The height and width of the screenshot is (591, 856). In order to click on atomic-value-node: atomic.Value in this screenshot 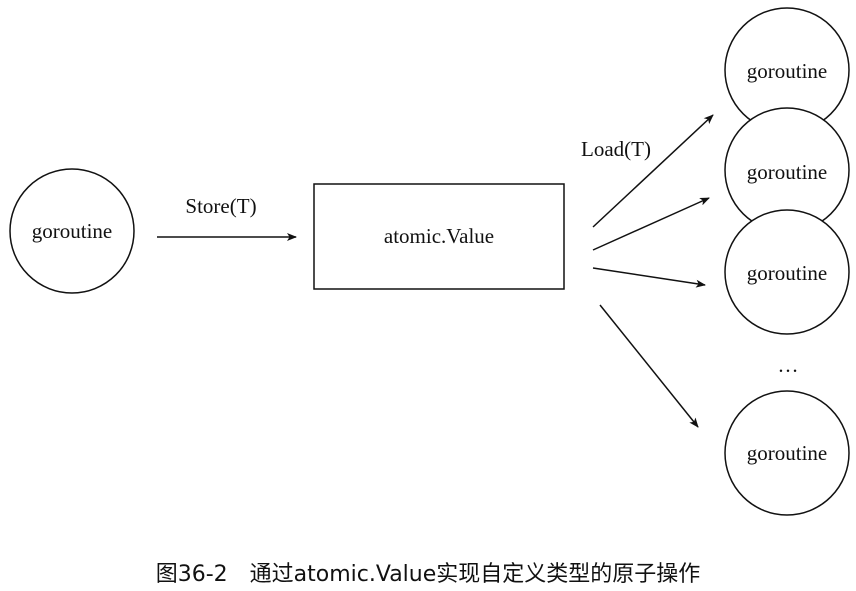, I will do `click(439, 236)`.